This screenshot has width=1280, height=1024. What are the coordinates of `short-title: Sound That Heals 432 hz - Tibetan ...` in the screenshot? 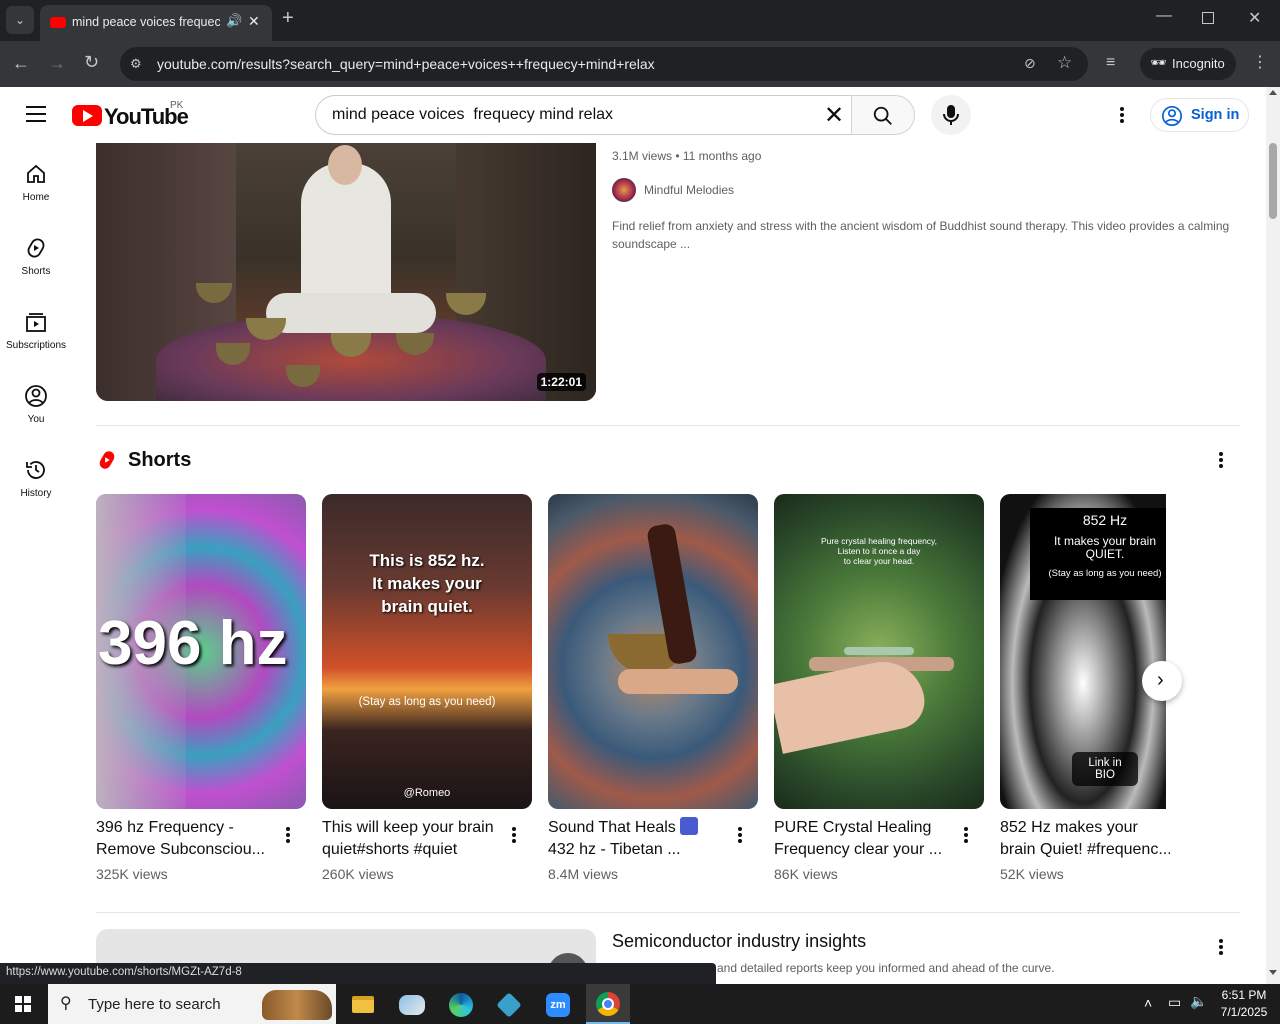 It's located at (636, 839).